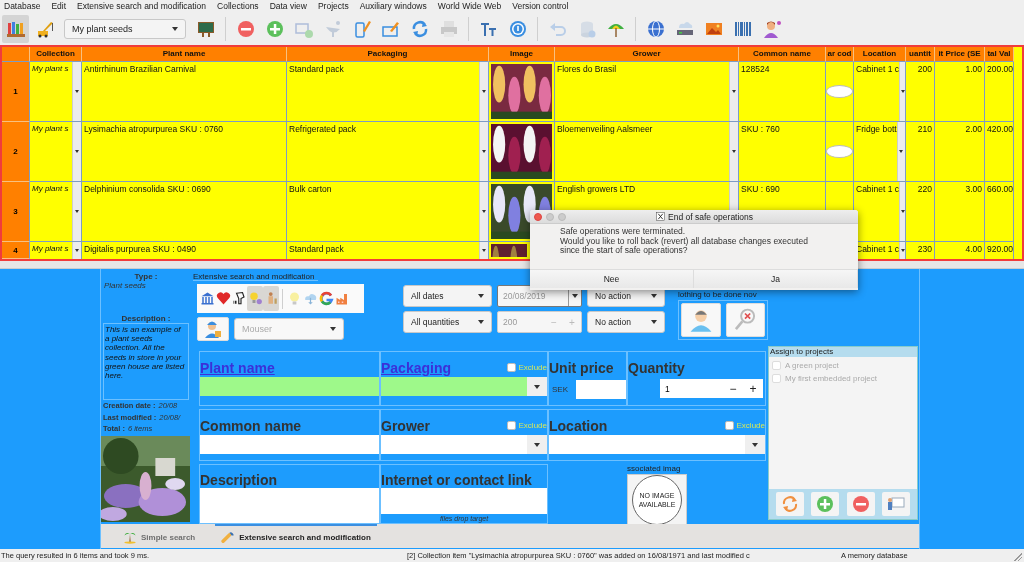 This screenshot has width=1024, height=562. I want to click on combo-value: All dates, so click(427, 296).